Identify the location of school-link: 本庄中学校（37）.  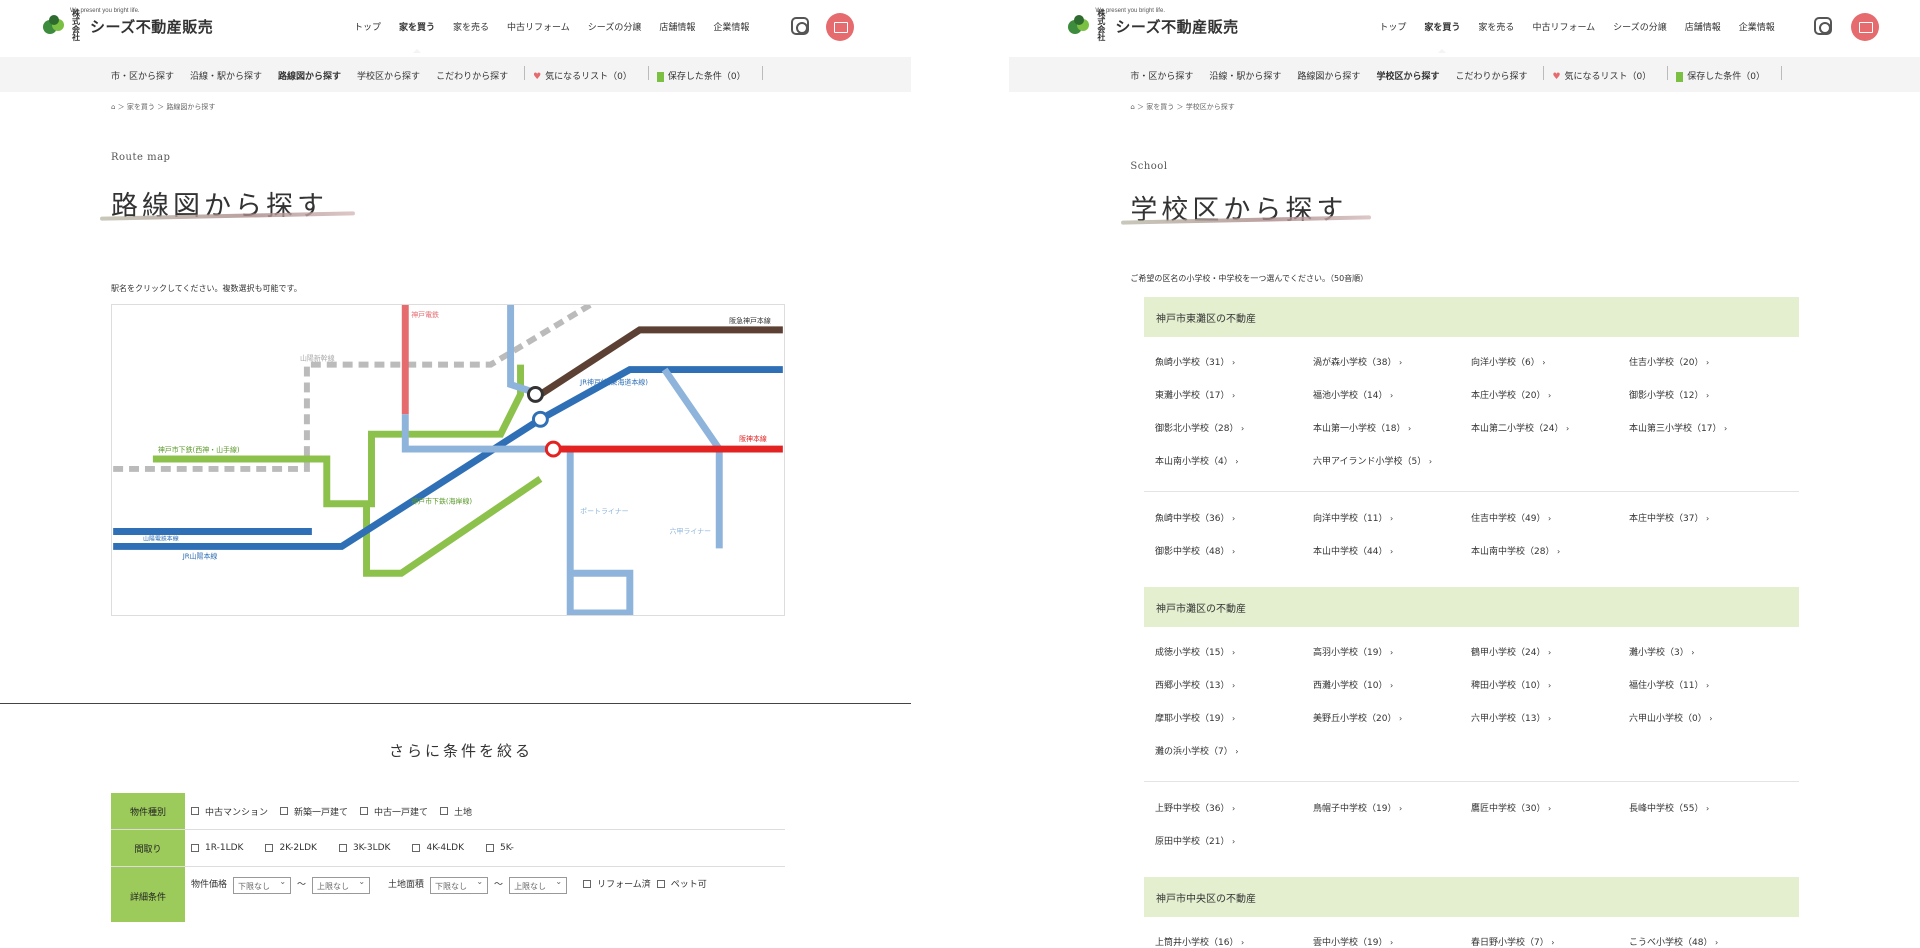
(1669, 517).